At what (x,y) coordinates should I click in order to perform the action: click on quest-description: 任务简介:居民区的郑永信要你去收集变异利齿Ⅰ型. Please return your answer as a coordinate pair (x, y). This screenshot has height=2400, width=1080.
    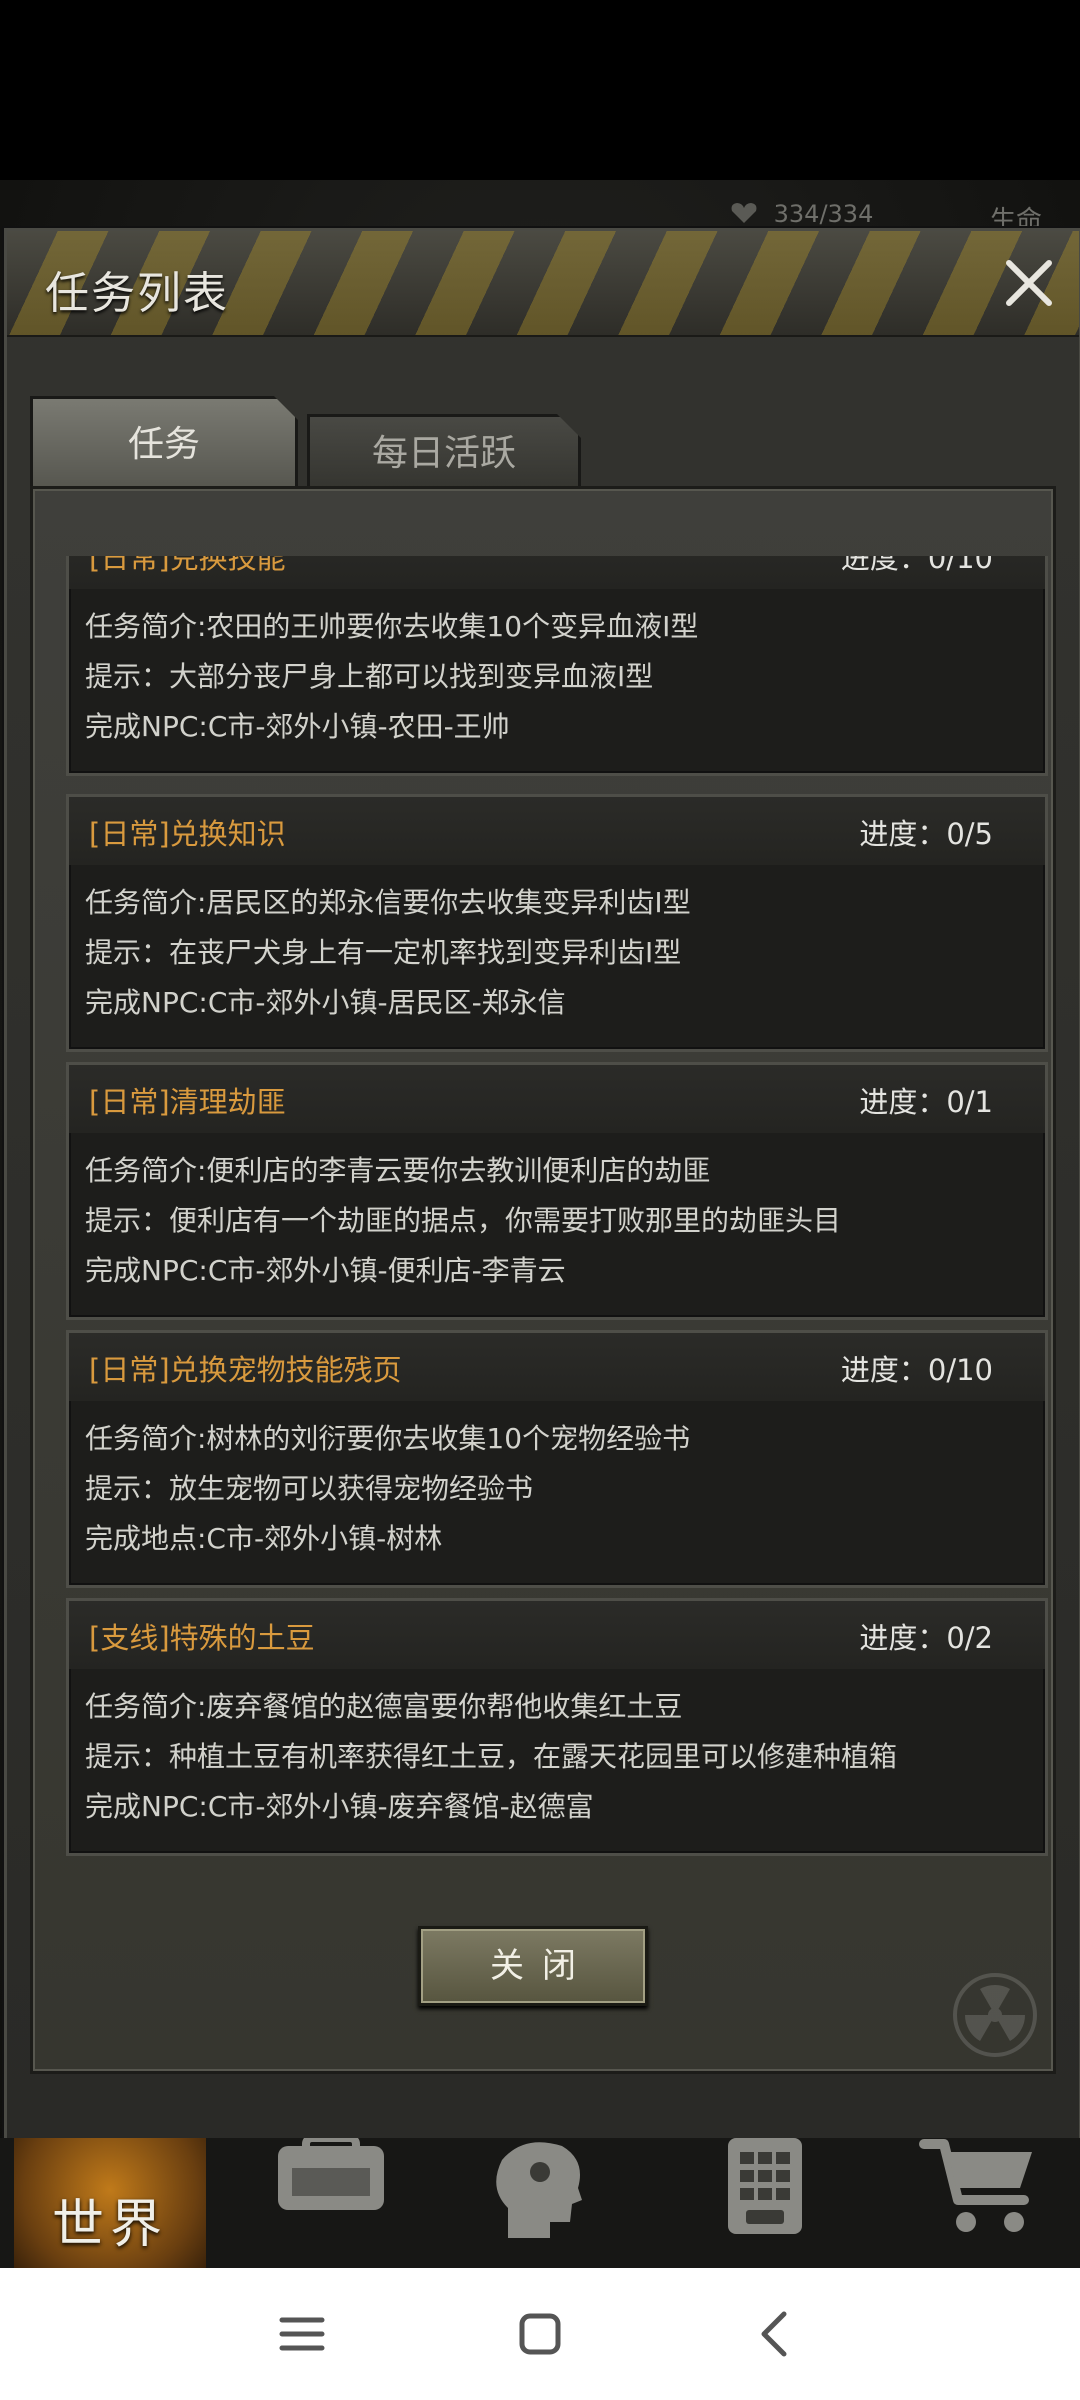
    Looking at the image, I should click on (388, 902).